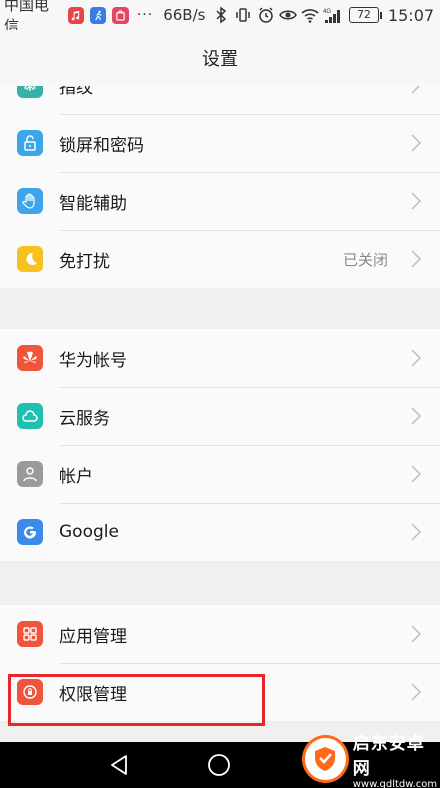 Image resolution: width=440 pixels, height=788 pixels. I want to click on settings-item-google: Google, so click(220, 532).